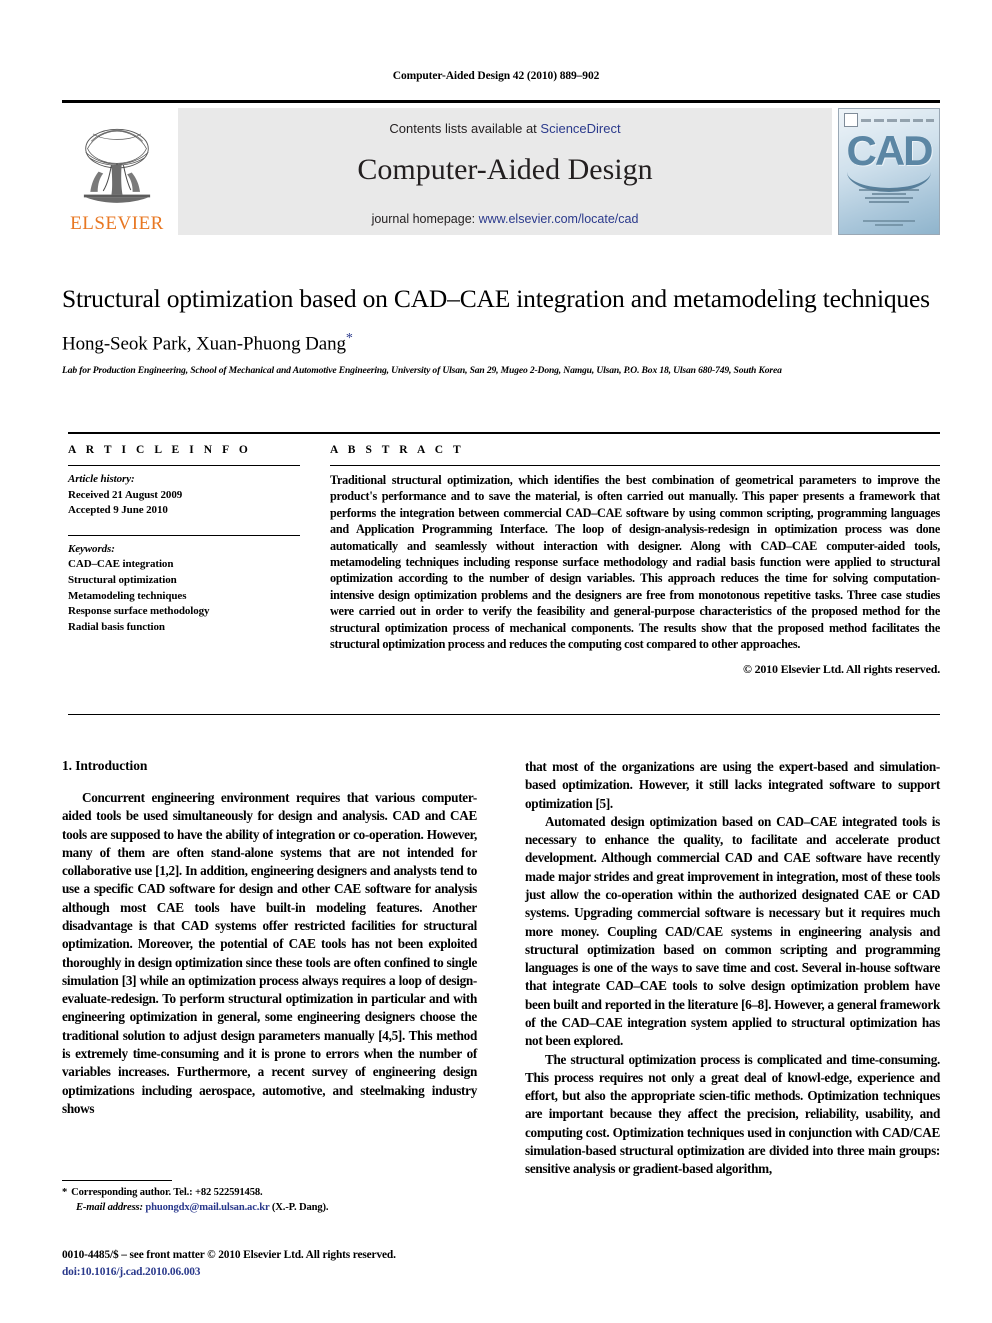  Describe the element at coordinates (91, 548) in the screenshot. I see `keywords-label: Keywords:` at that location.